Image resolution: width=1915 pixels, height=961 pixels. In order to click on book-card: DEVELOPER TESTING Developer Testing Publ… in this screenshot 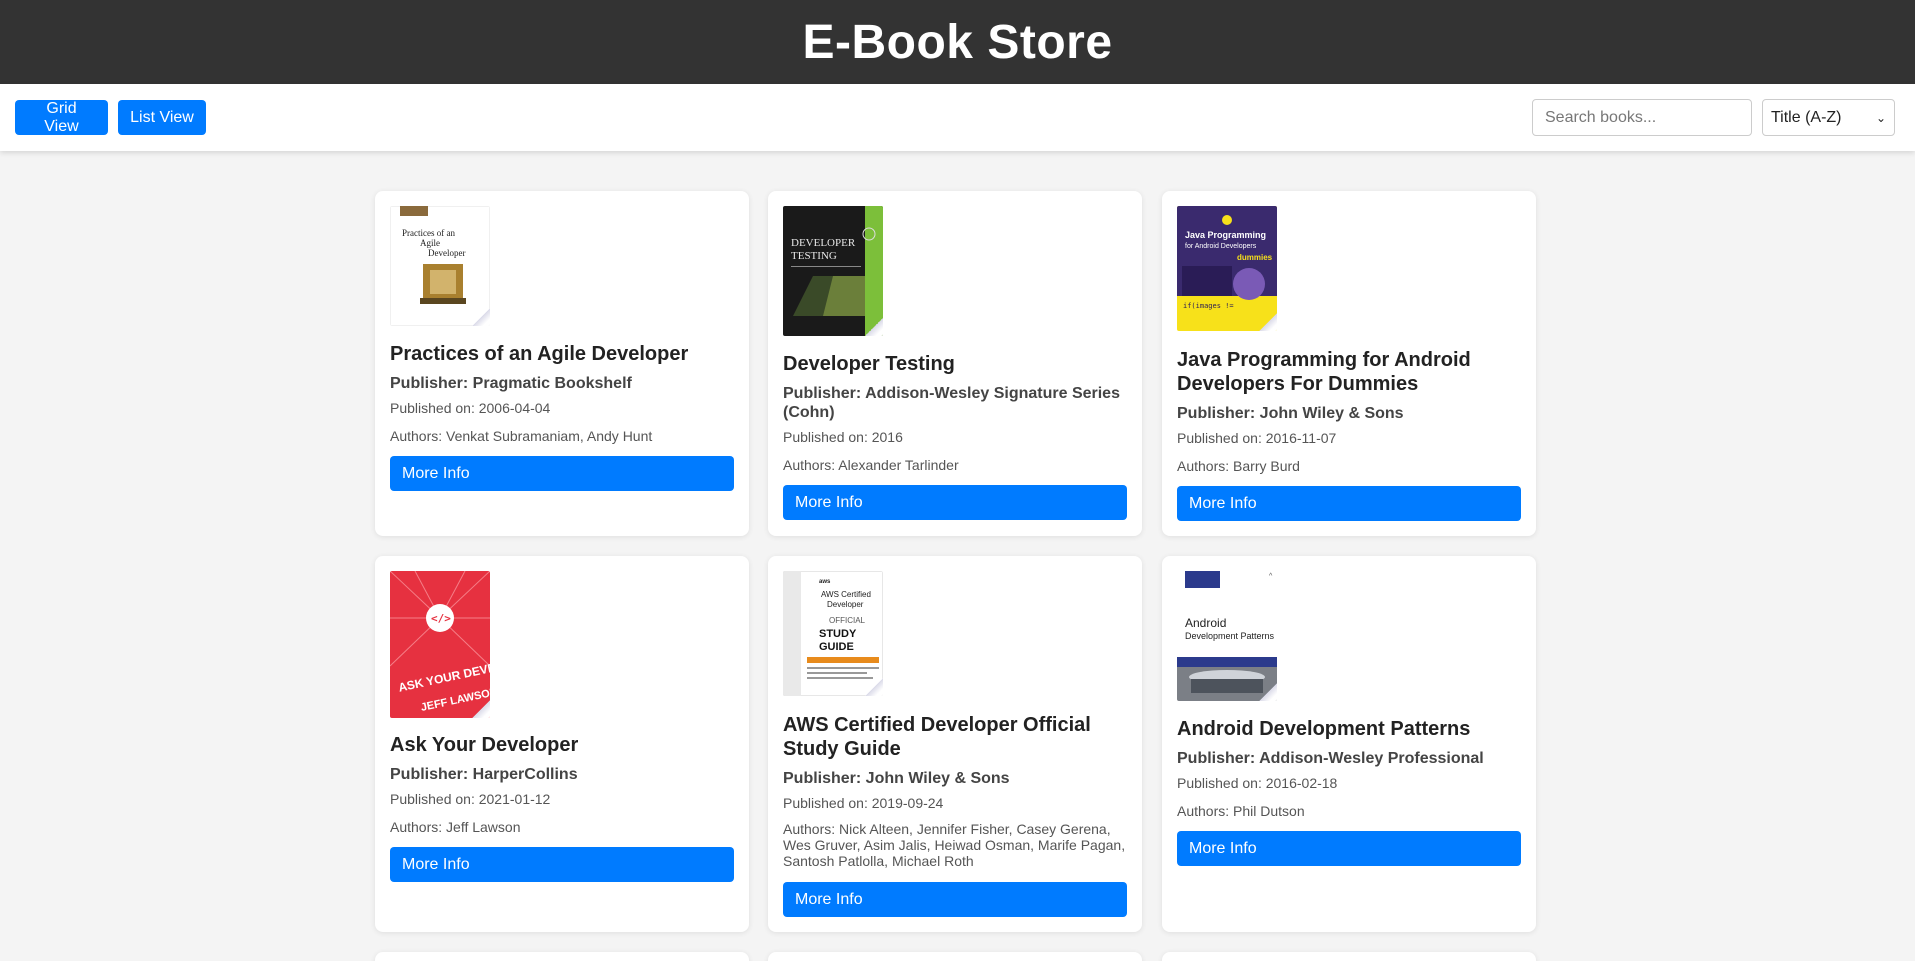, I will do `click(955, 363)`.